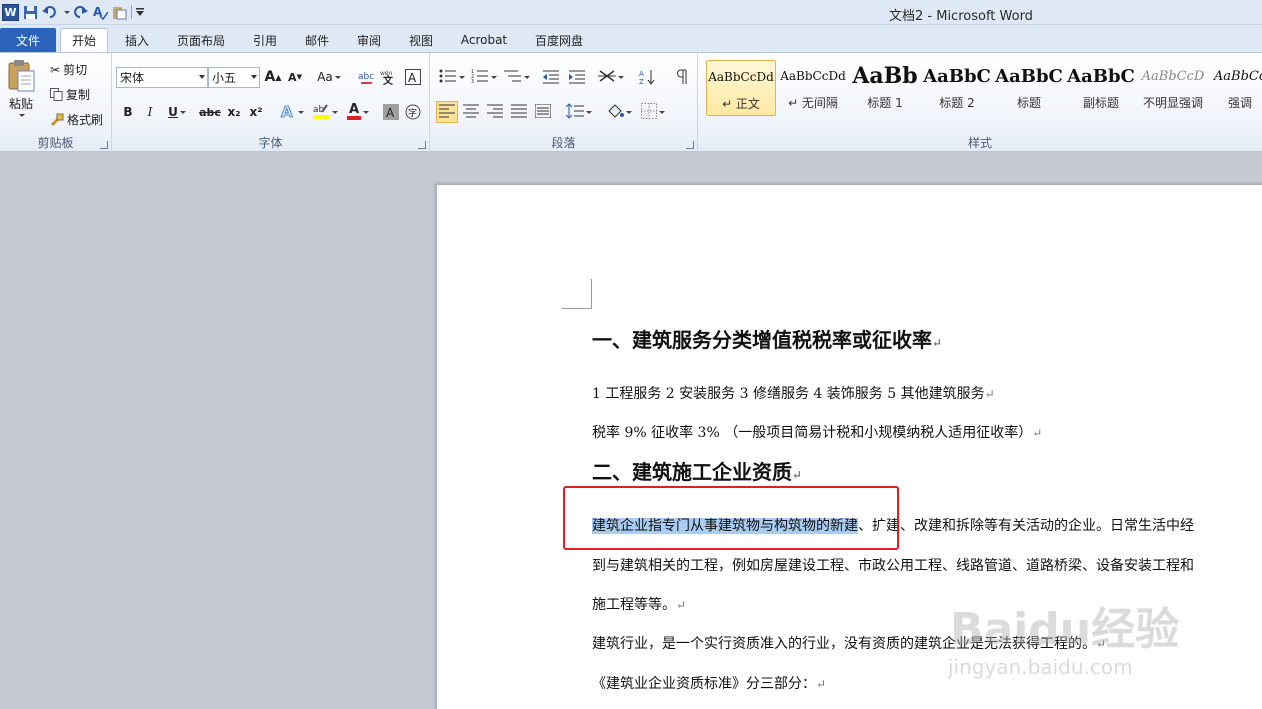 This screenshot has height=709, width=1262. Describe the element at coordinates (50, 12) in the screenshot. I see `undo-icon` at that location.